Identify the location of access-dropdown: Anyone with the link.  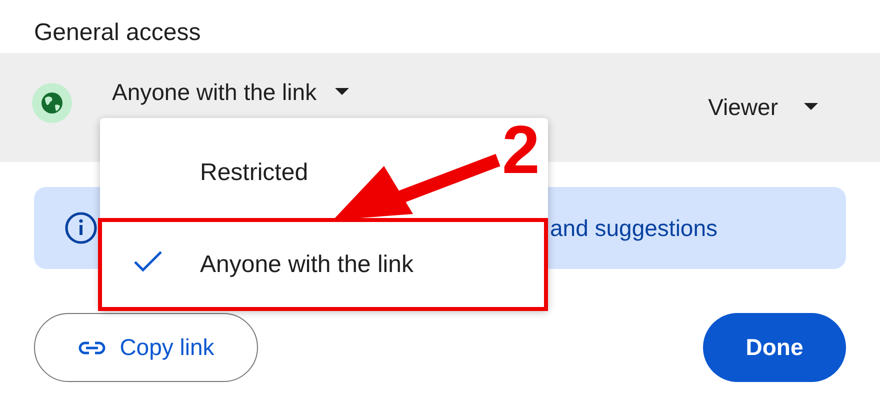
(230, 92).